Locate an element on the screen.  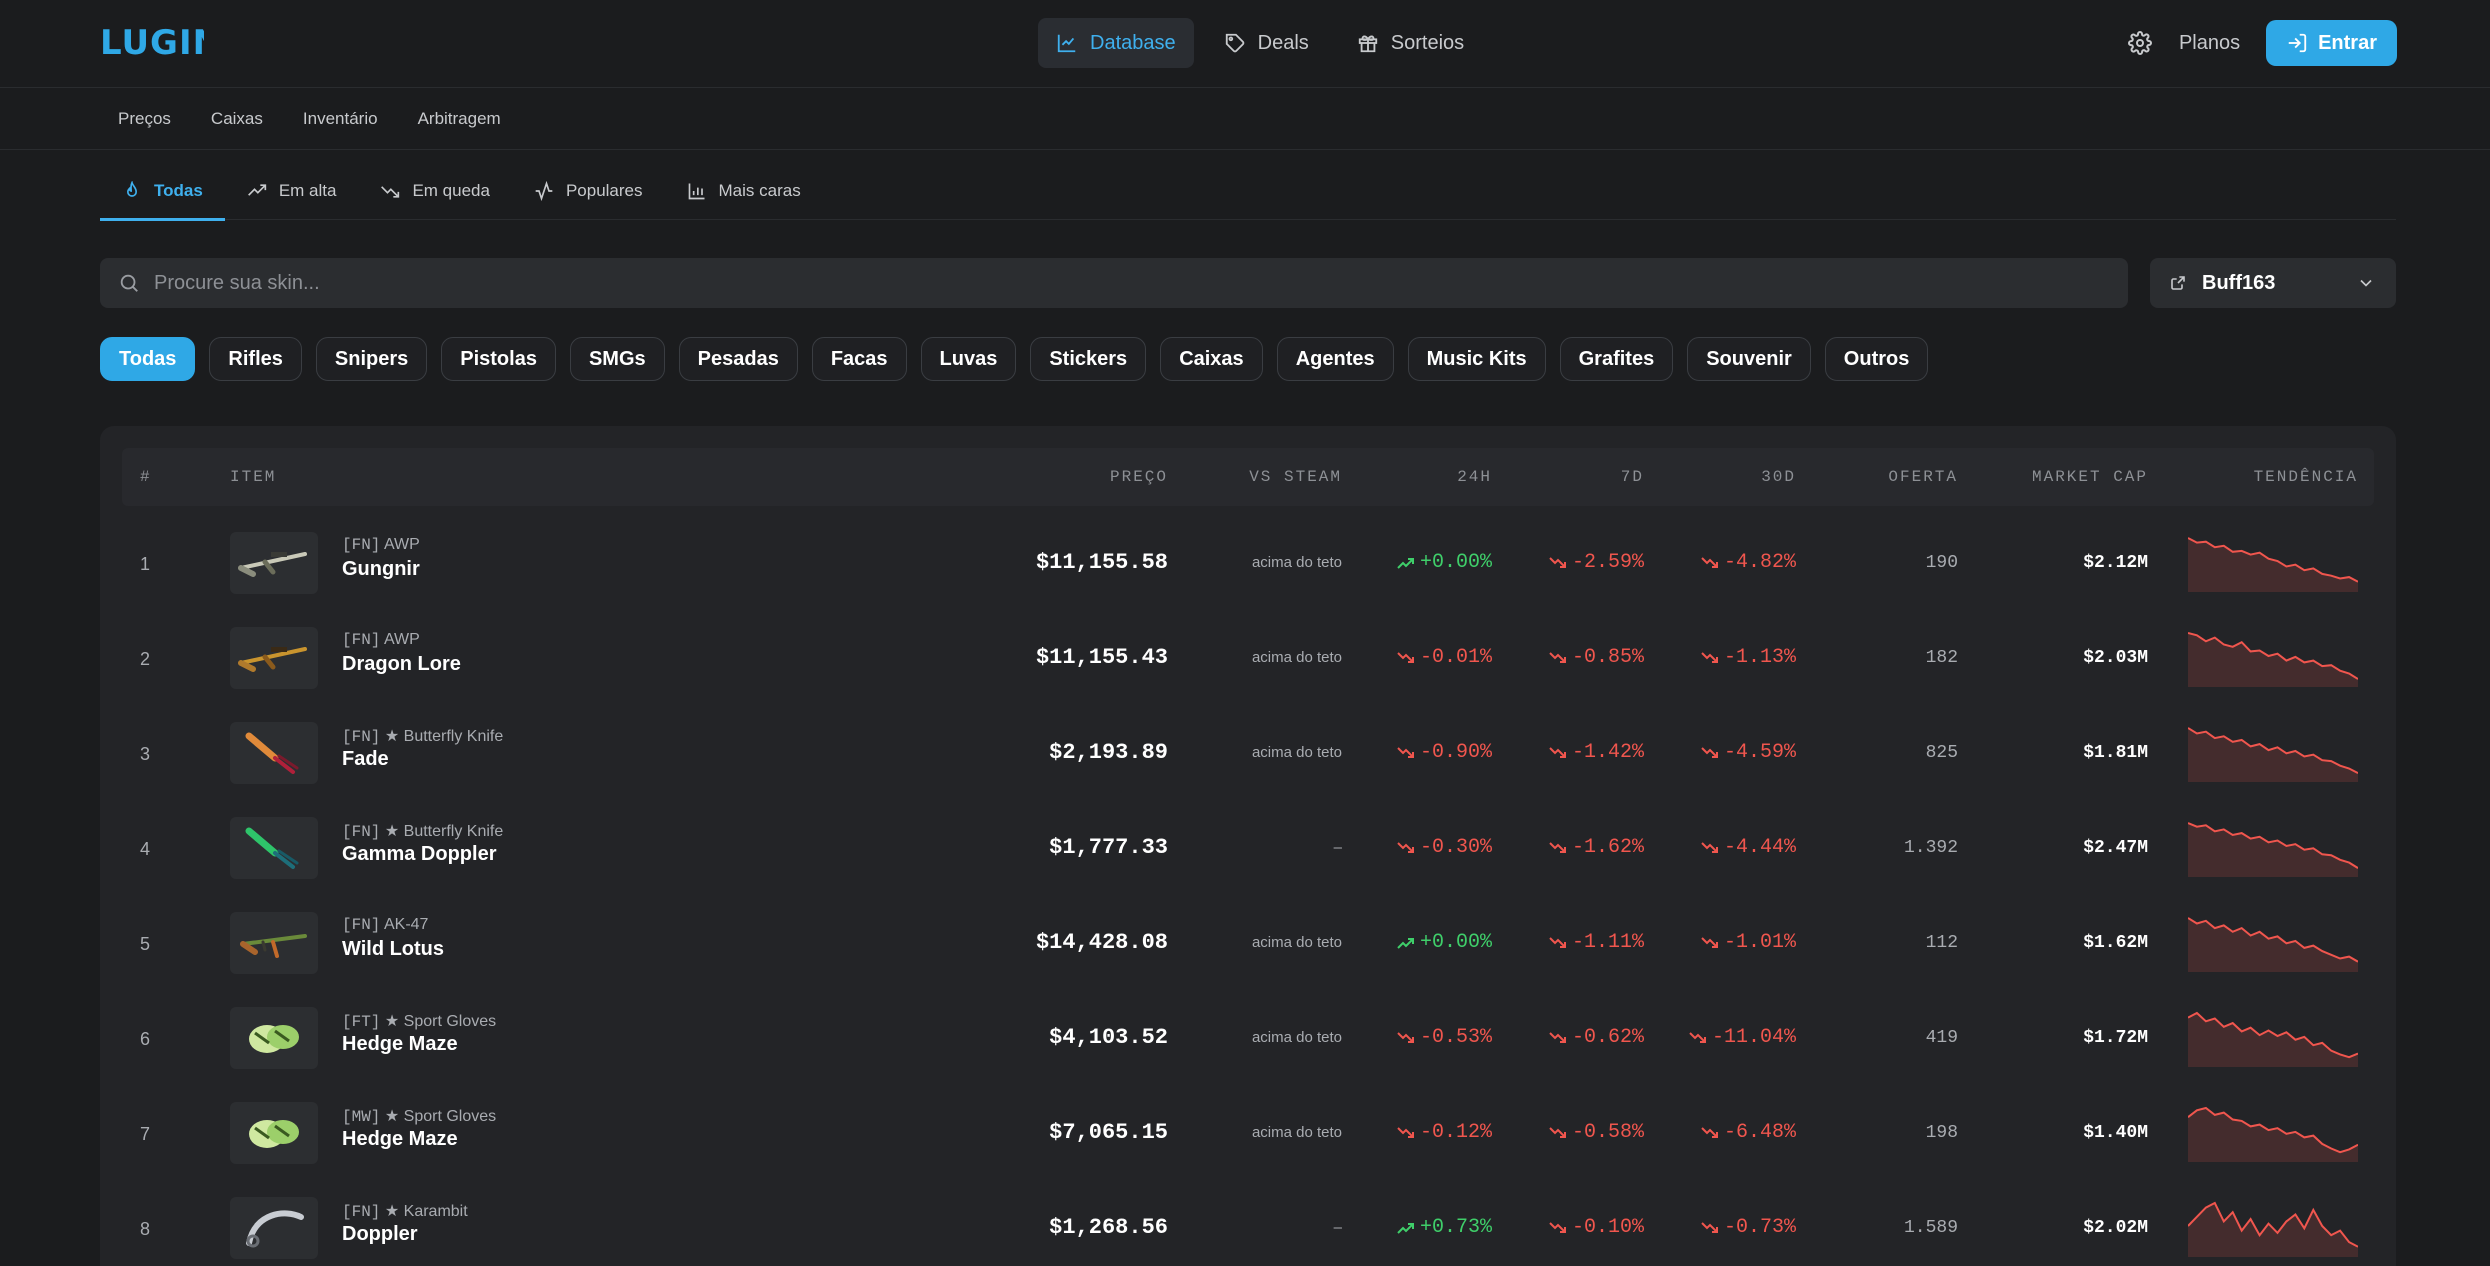
col-price: PREÇO is located at coordinates (1139, 477).